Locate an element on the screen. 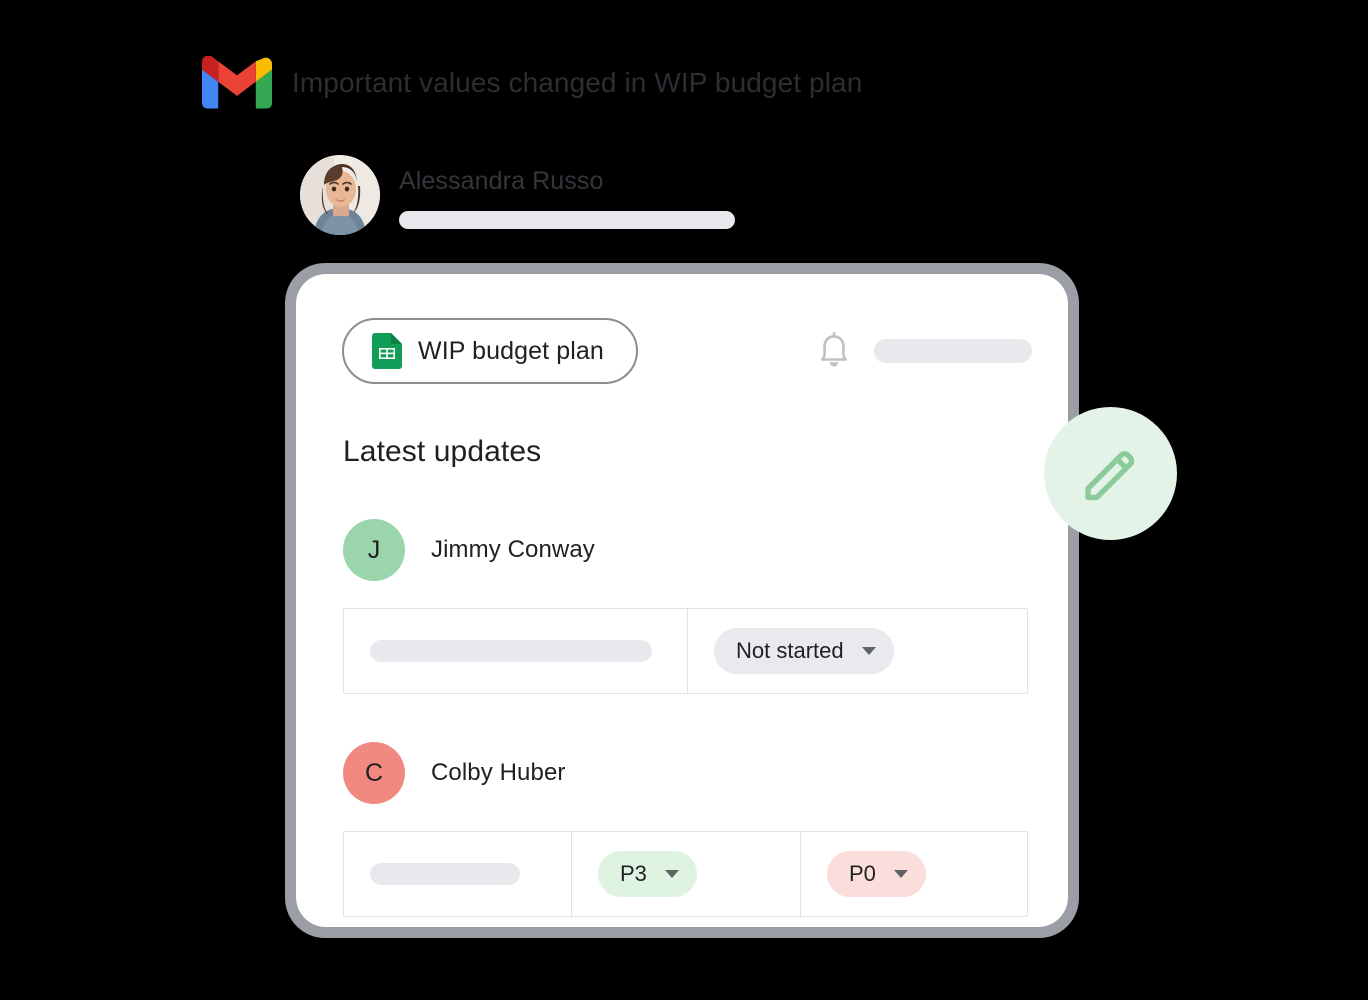 The height and width of the screenshot is (1000, 1368). avatar is located at coordinates (340, 195).